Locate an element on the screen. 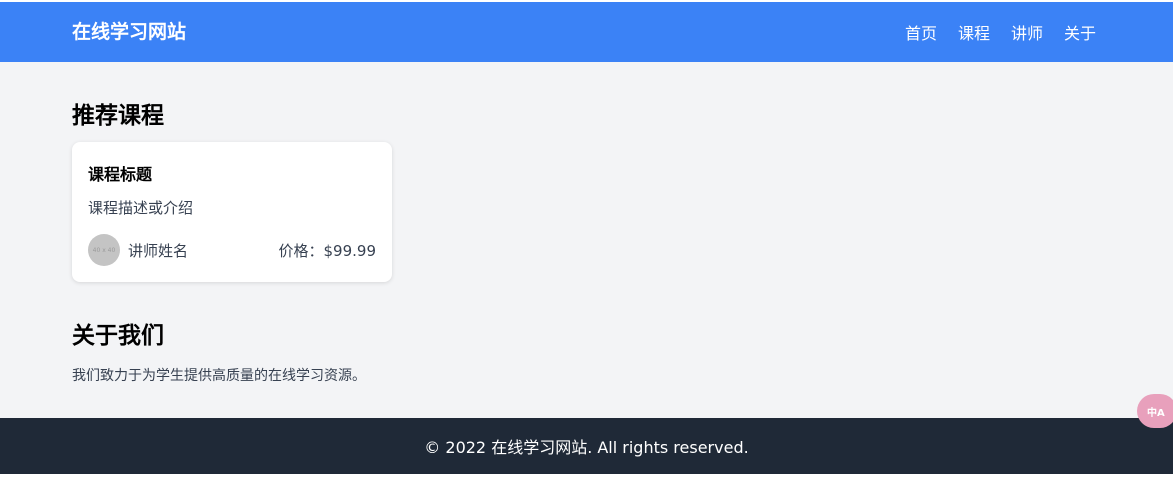 The height and width of the screenshot is (477, 1173). nav-courses: 课程 is located at coordinates (974, 32).